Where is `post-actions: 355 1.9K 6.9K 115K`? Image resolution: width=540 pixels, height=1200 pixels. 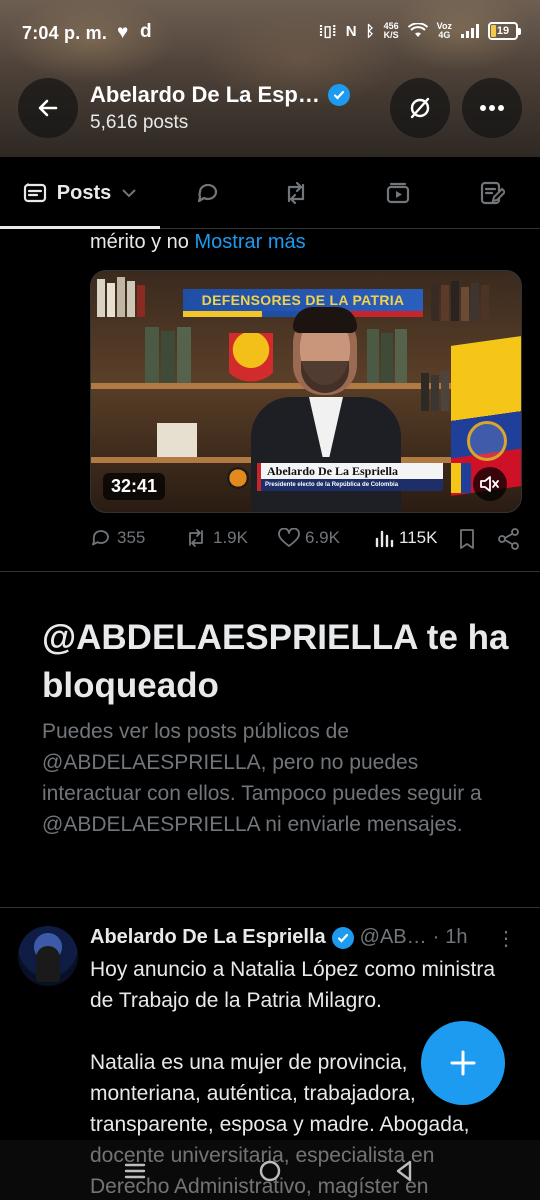 post-actions: 355 1.9K 6.9K 115K is located at coordinates (306, 542).